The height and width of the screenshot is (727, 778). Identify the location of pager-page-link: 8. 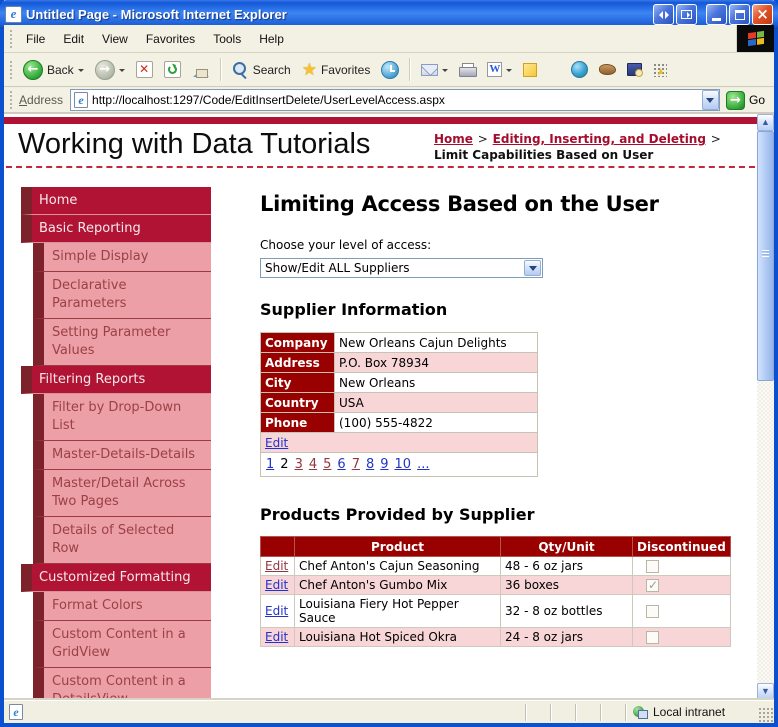
(370, 464).